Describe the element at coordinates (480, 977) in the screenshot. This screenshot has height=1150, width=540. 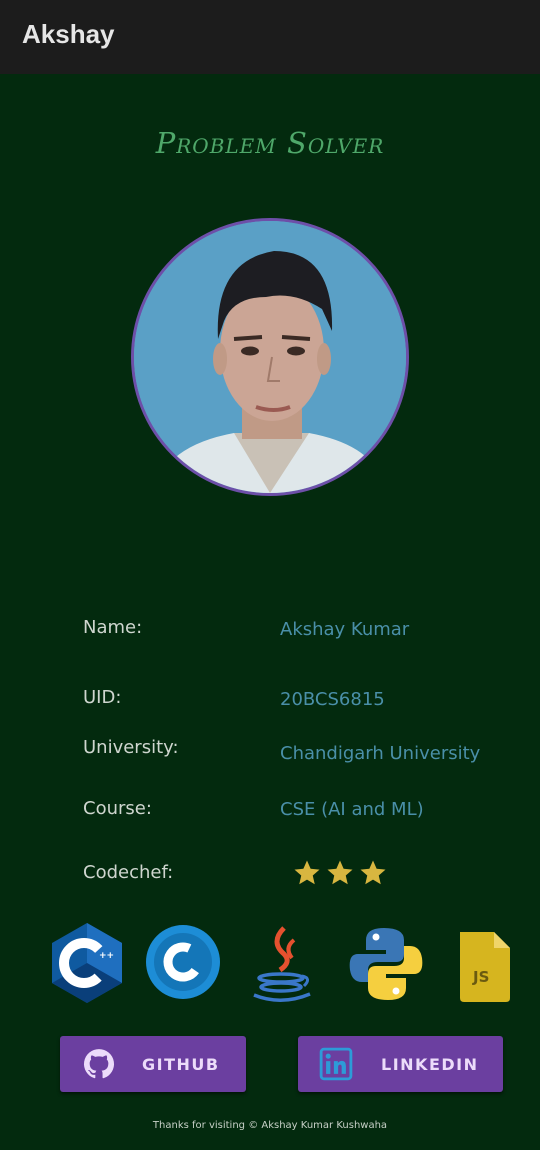
I see `svg-text: JS` at that location.